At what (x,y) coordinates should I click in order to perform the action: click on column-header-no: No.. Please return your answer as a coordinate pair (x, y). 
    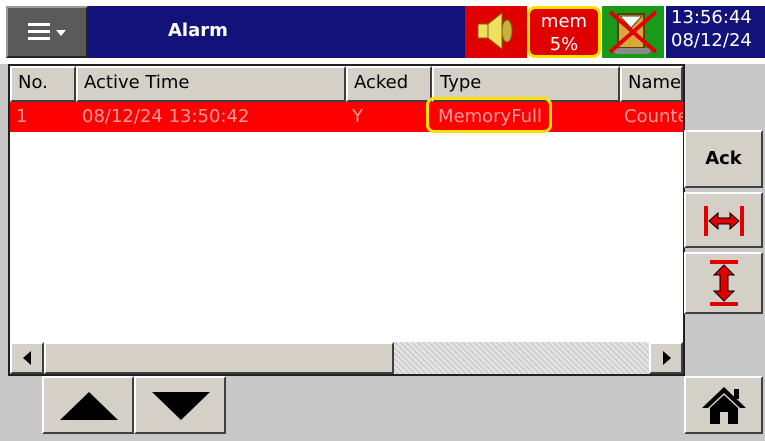
    Looking at the image, I should click on (43, 84).